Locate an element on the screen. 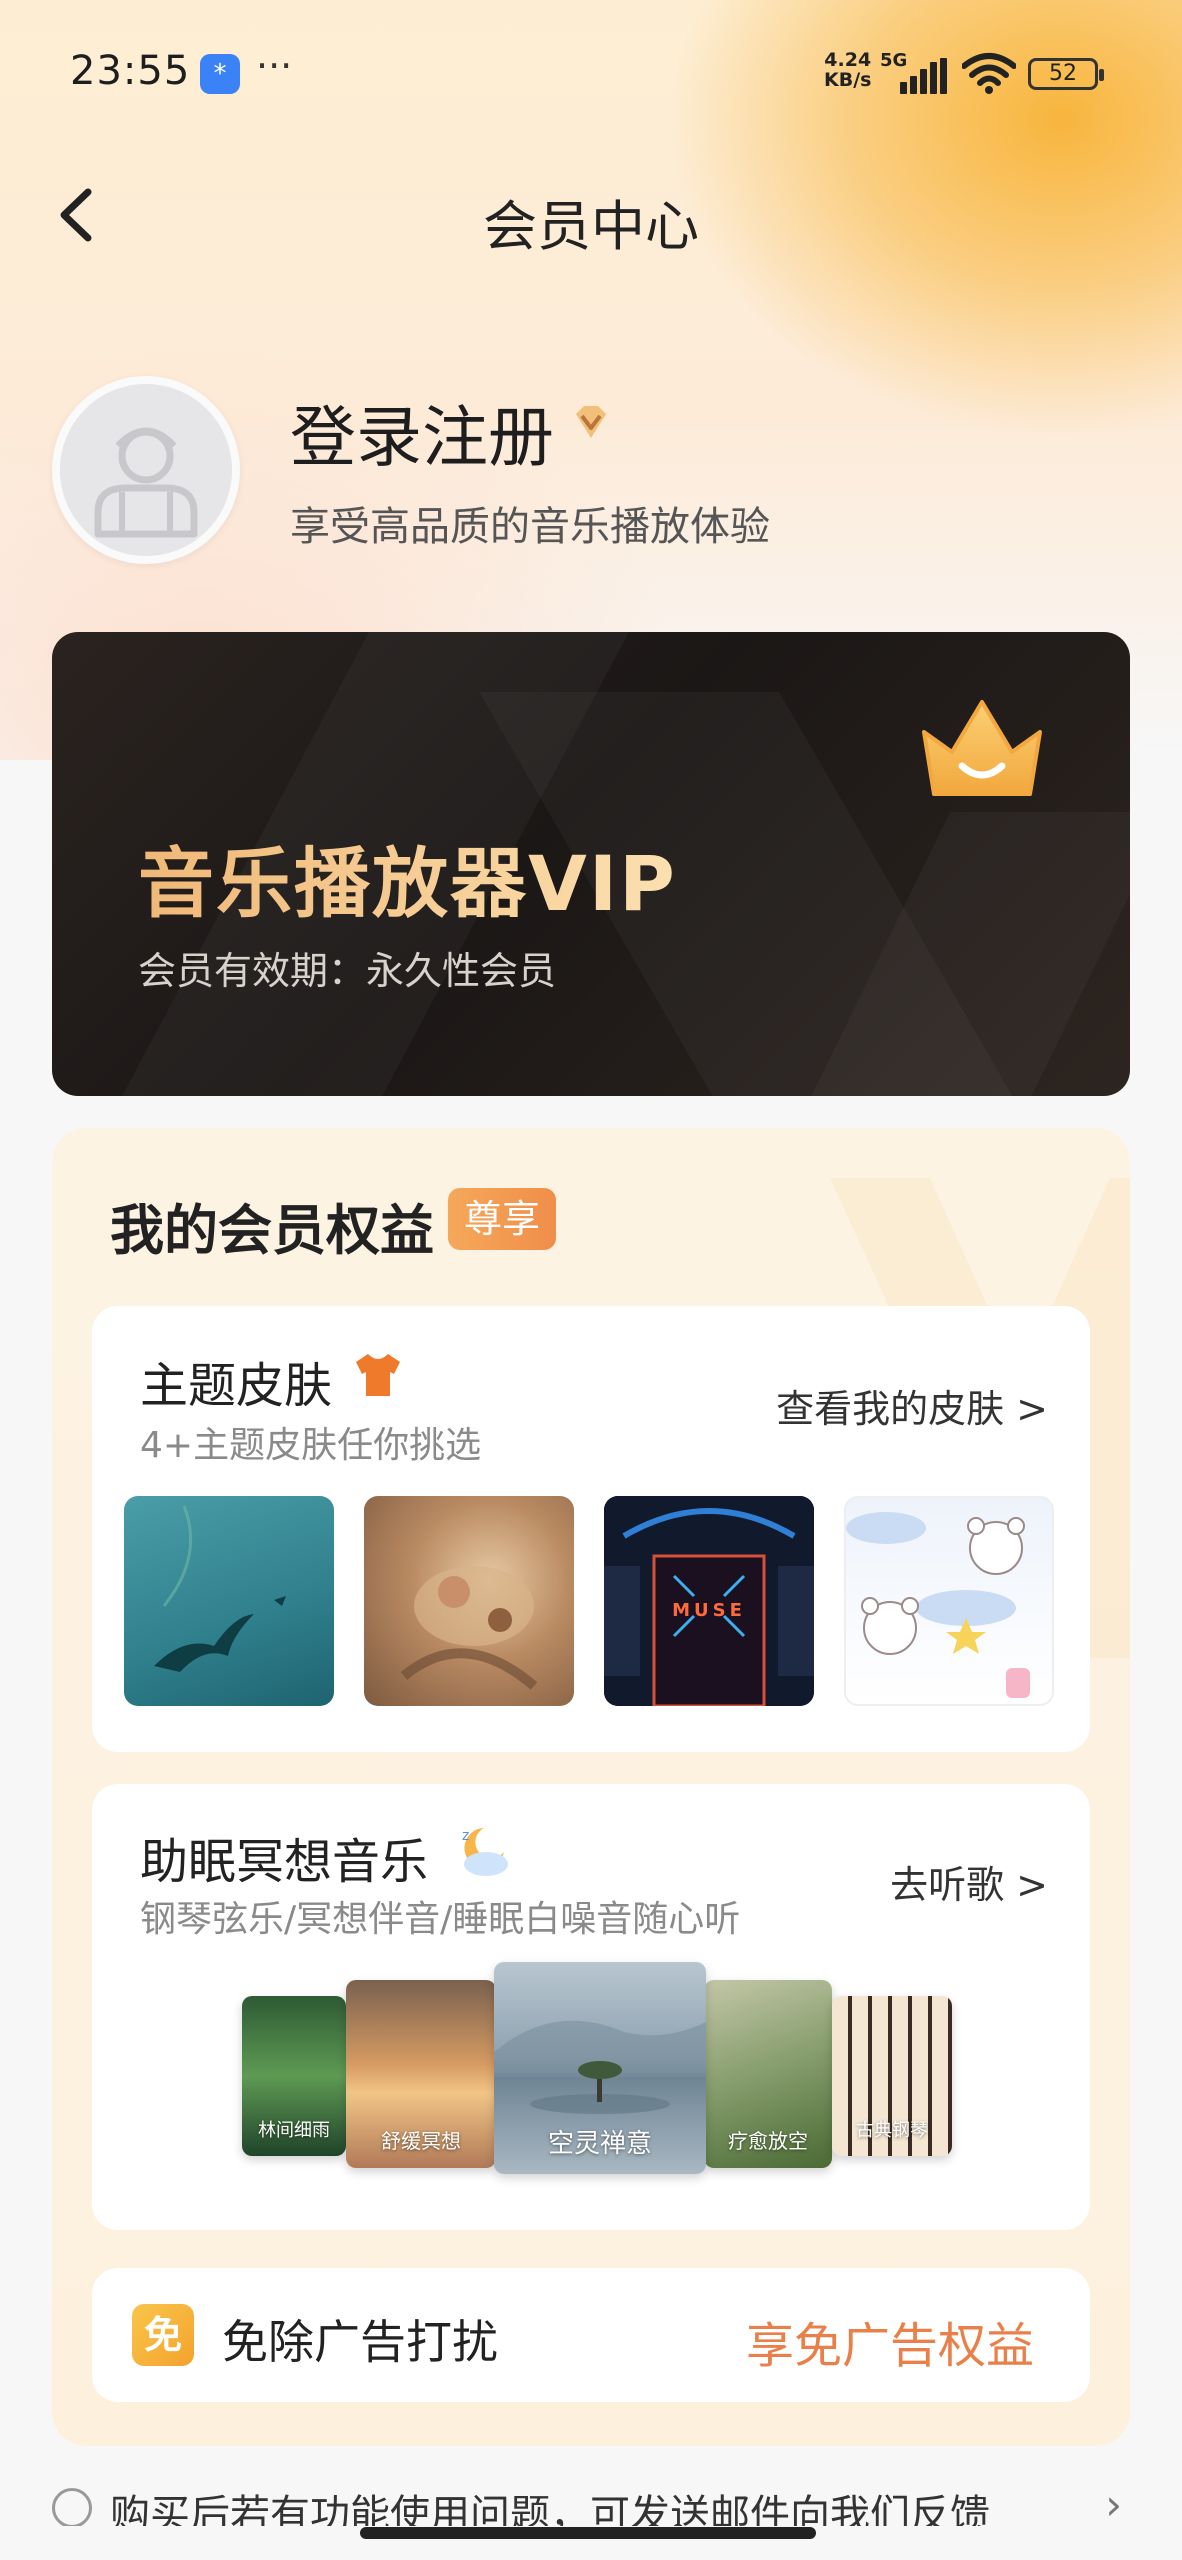  chevron-right-icon: › is located at coordinates (1113, 2503).